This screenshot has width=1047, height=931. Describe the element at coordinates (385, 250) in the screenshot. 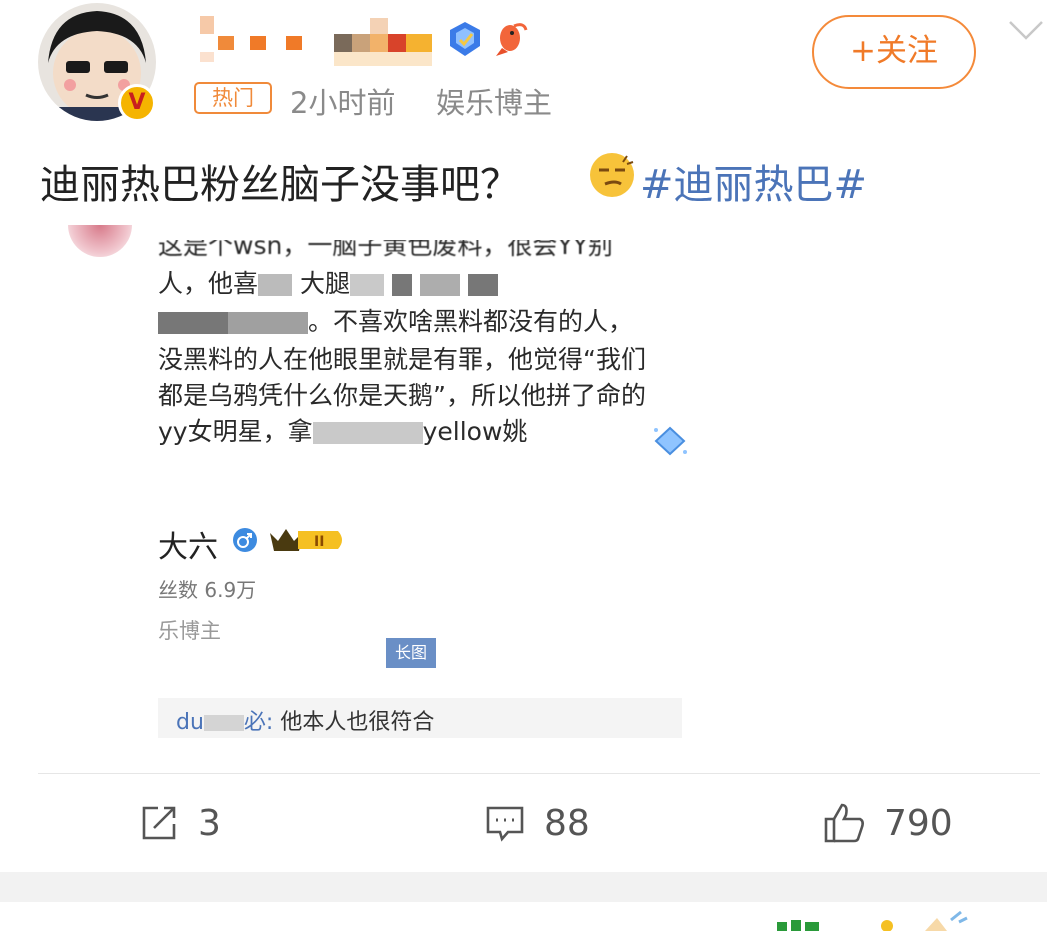

I see `screenshot-line-1: 这是个wsn，一脑子黄色废料，很会YY别` at that location.